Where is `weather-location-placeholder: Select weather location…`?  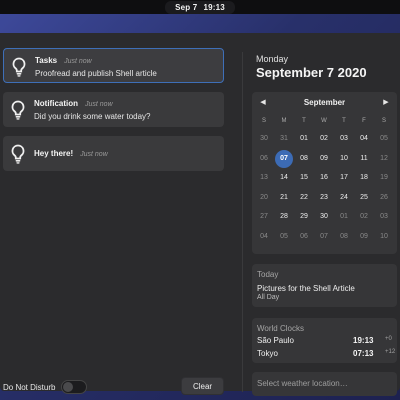
weather-location-placeholder: Select weather location… is located at coordinates (302, 383).